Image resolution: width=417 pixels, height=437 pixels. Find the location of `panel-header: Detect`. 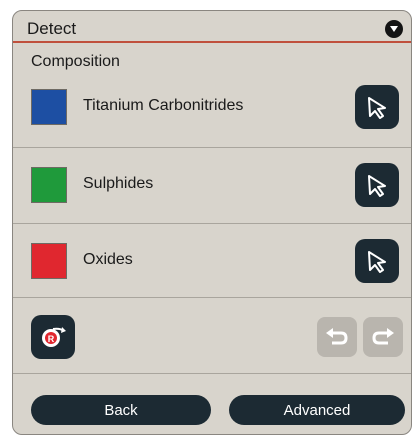

panel-header: Detect is located at coordinates (212, 27).